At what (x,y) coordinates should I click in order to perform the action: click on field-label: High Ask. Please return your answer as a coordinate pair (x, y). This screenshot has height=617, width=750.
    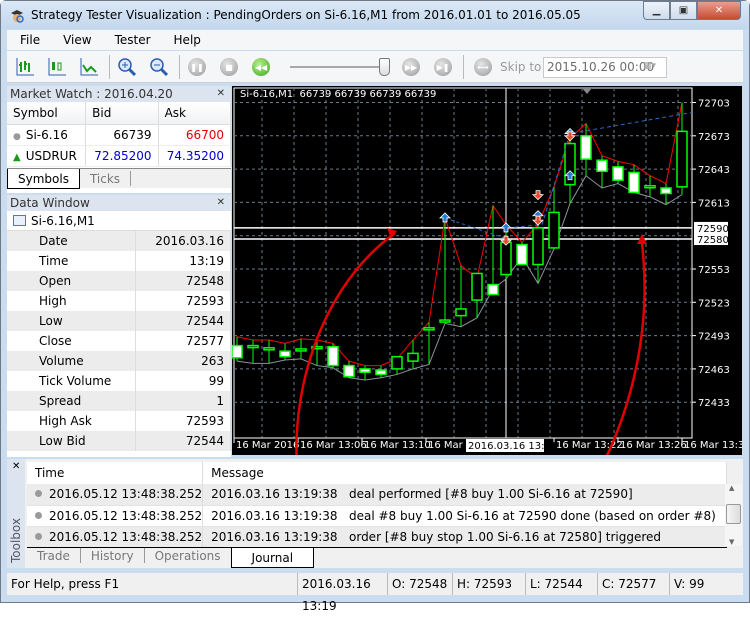
    Looking at the image, I should click on (72, 421).